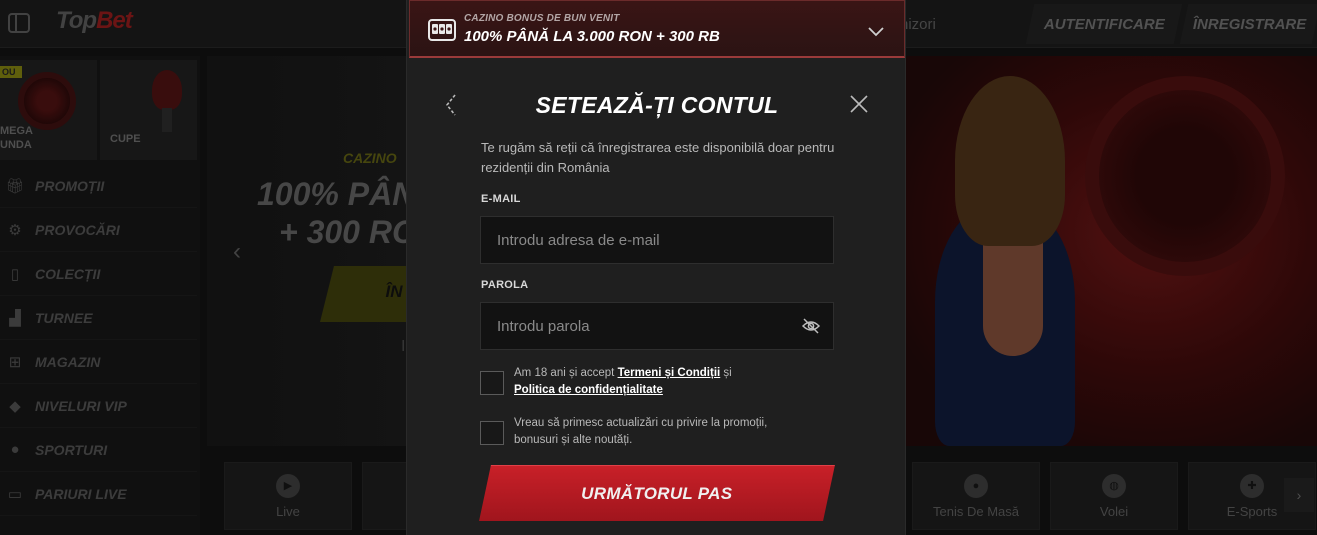 This screenshot has height=535, width=1317. What do you see at coordinates (492, 383) in the screenshot?
I see `terms-checkbox` at bounding box center [492, 383].